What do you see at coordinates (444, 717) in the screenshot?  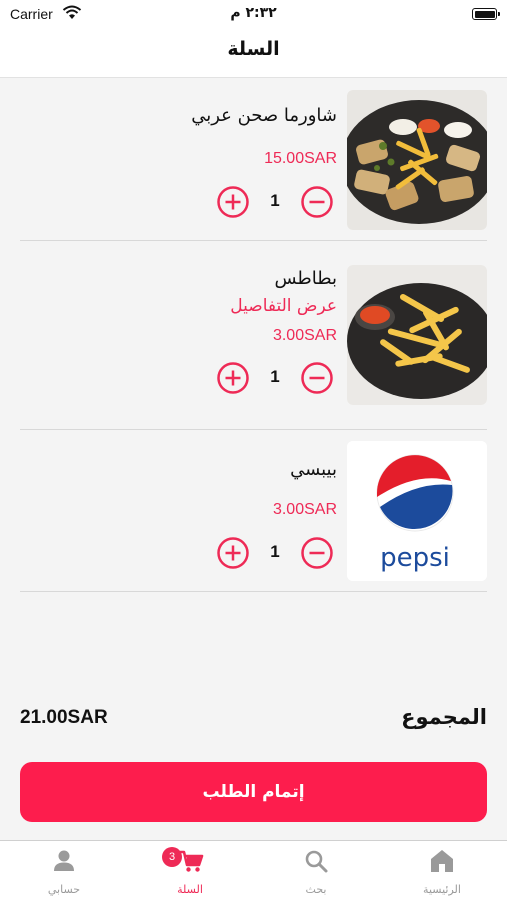 I see `total-label: المجموع` at bounding box center [444, 717].